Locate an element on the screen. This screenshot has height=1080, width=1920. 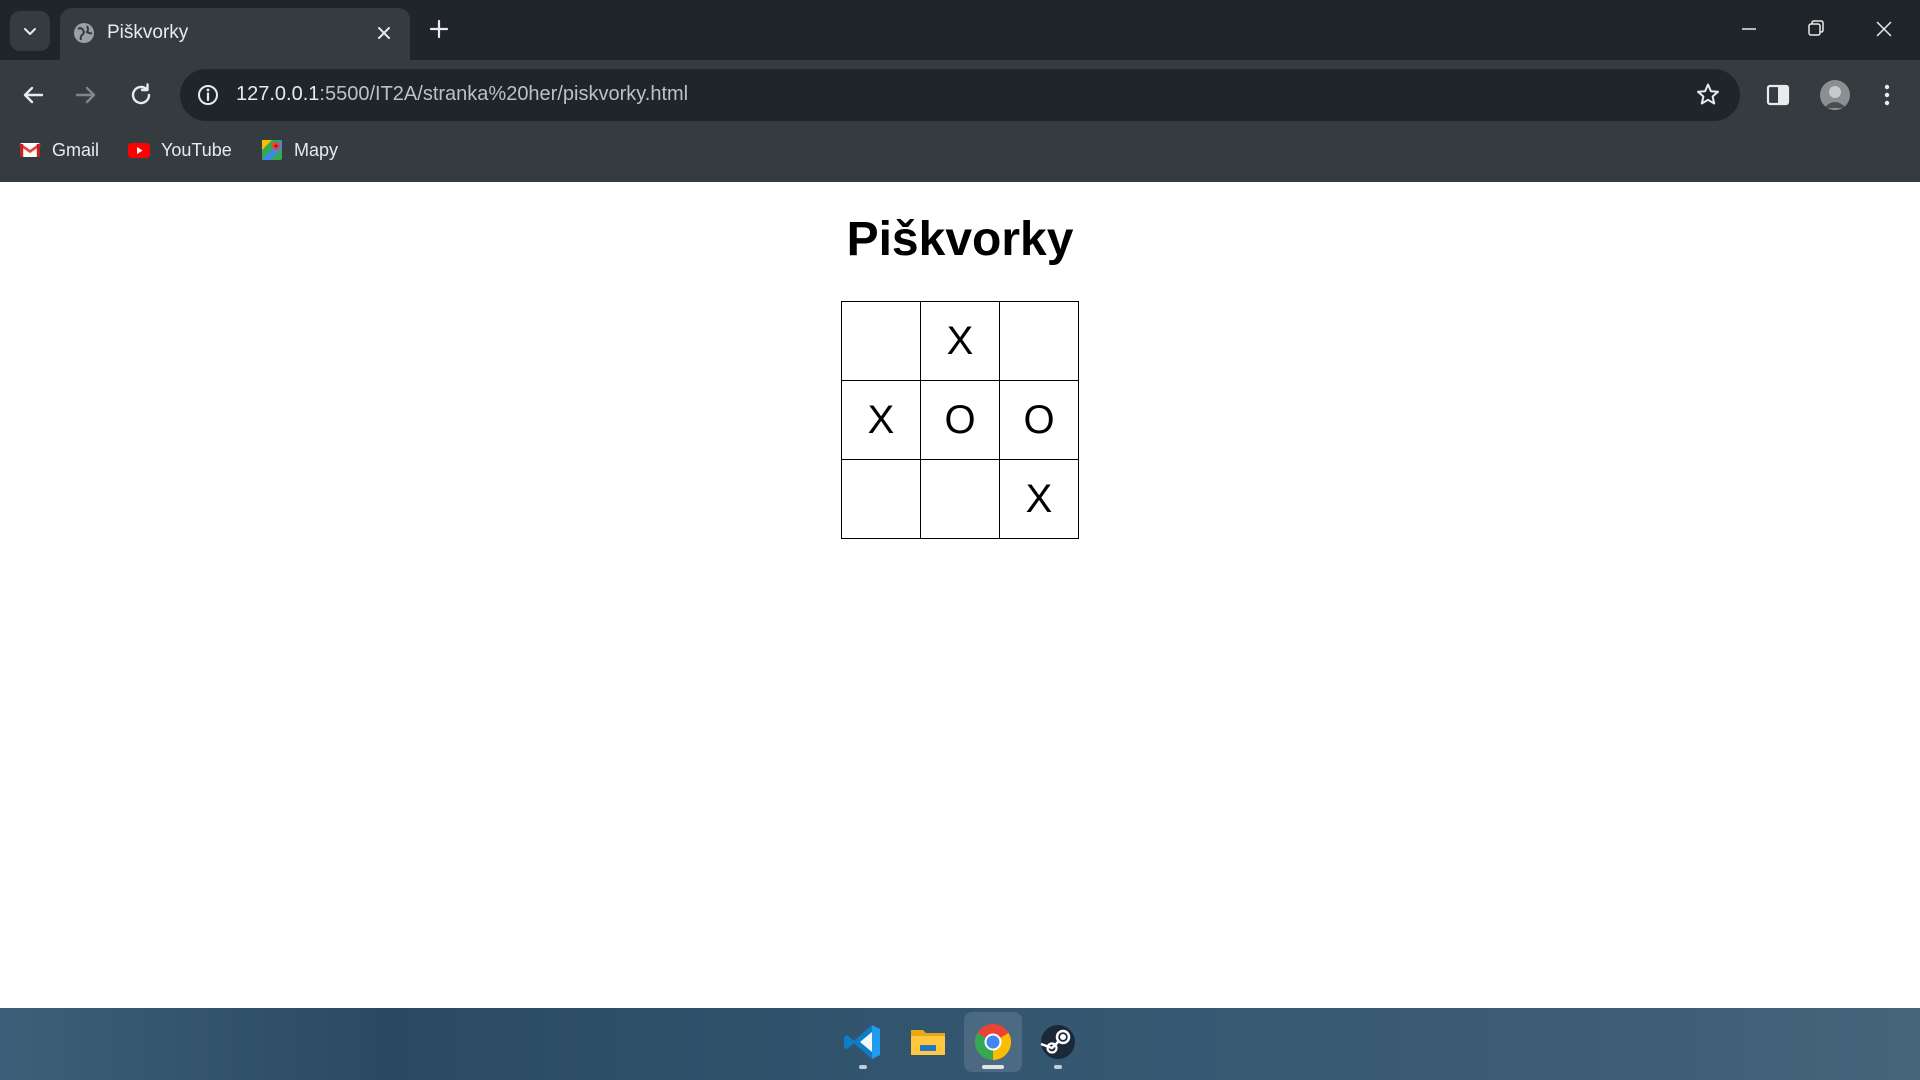
maps-icon is located at coordinates (272, 150).